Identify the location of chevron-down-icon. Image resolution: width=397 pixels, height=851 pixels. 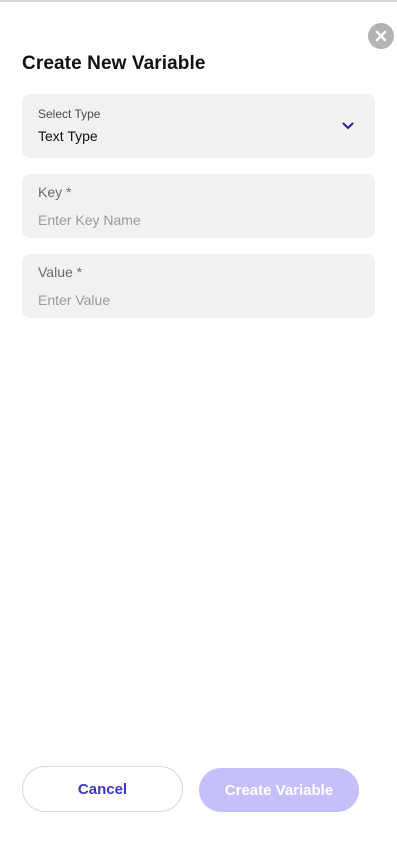
(348, 126).